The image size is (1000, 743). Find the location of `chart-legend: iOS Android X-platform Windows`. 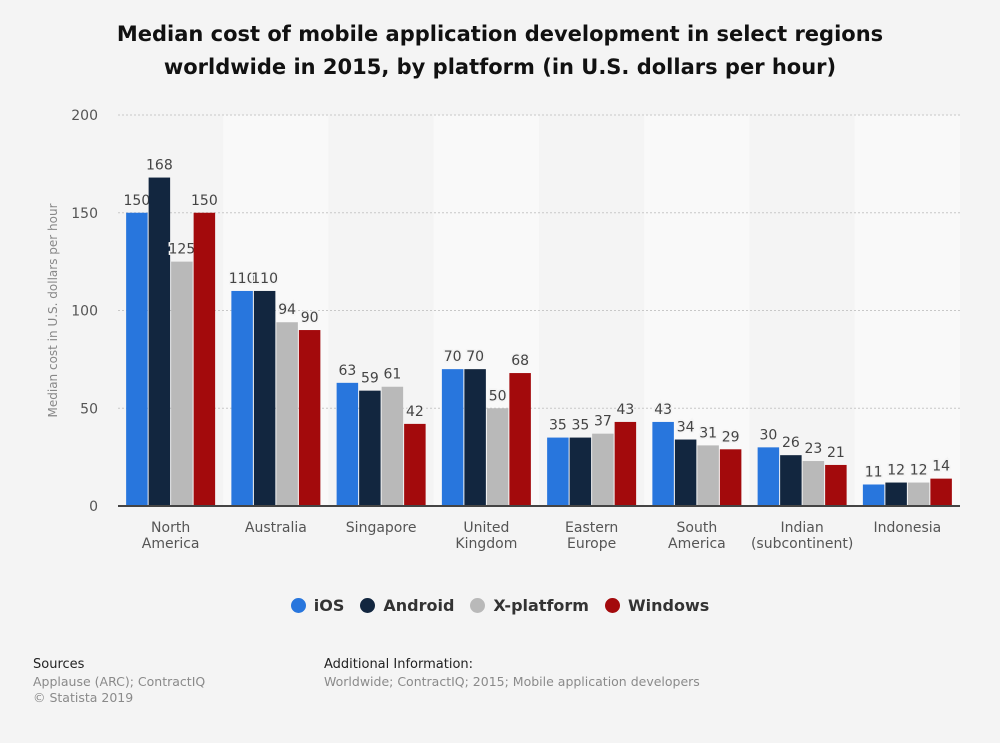

chart-legend: iOS Android X-platform Windows is located at coordinates (500, 605).